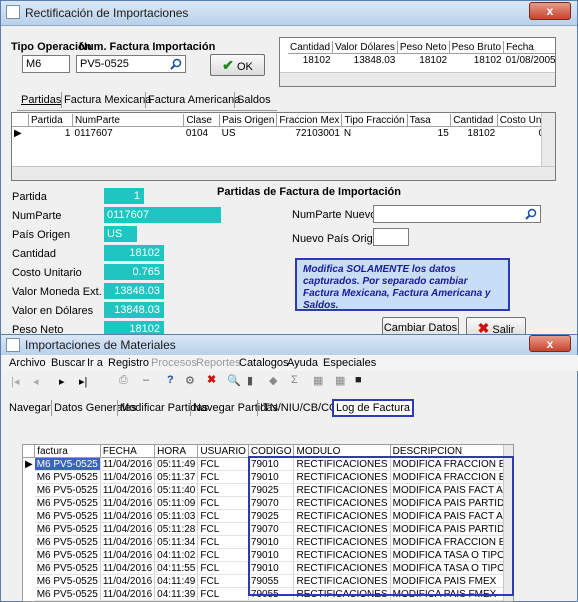 The width and height of the screenshot is (578, 602). I want to click on menu-ayuda: Ayuda, so click(302, 363).